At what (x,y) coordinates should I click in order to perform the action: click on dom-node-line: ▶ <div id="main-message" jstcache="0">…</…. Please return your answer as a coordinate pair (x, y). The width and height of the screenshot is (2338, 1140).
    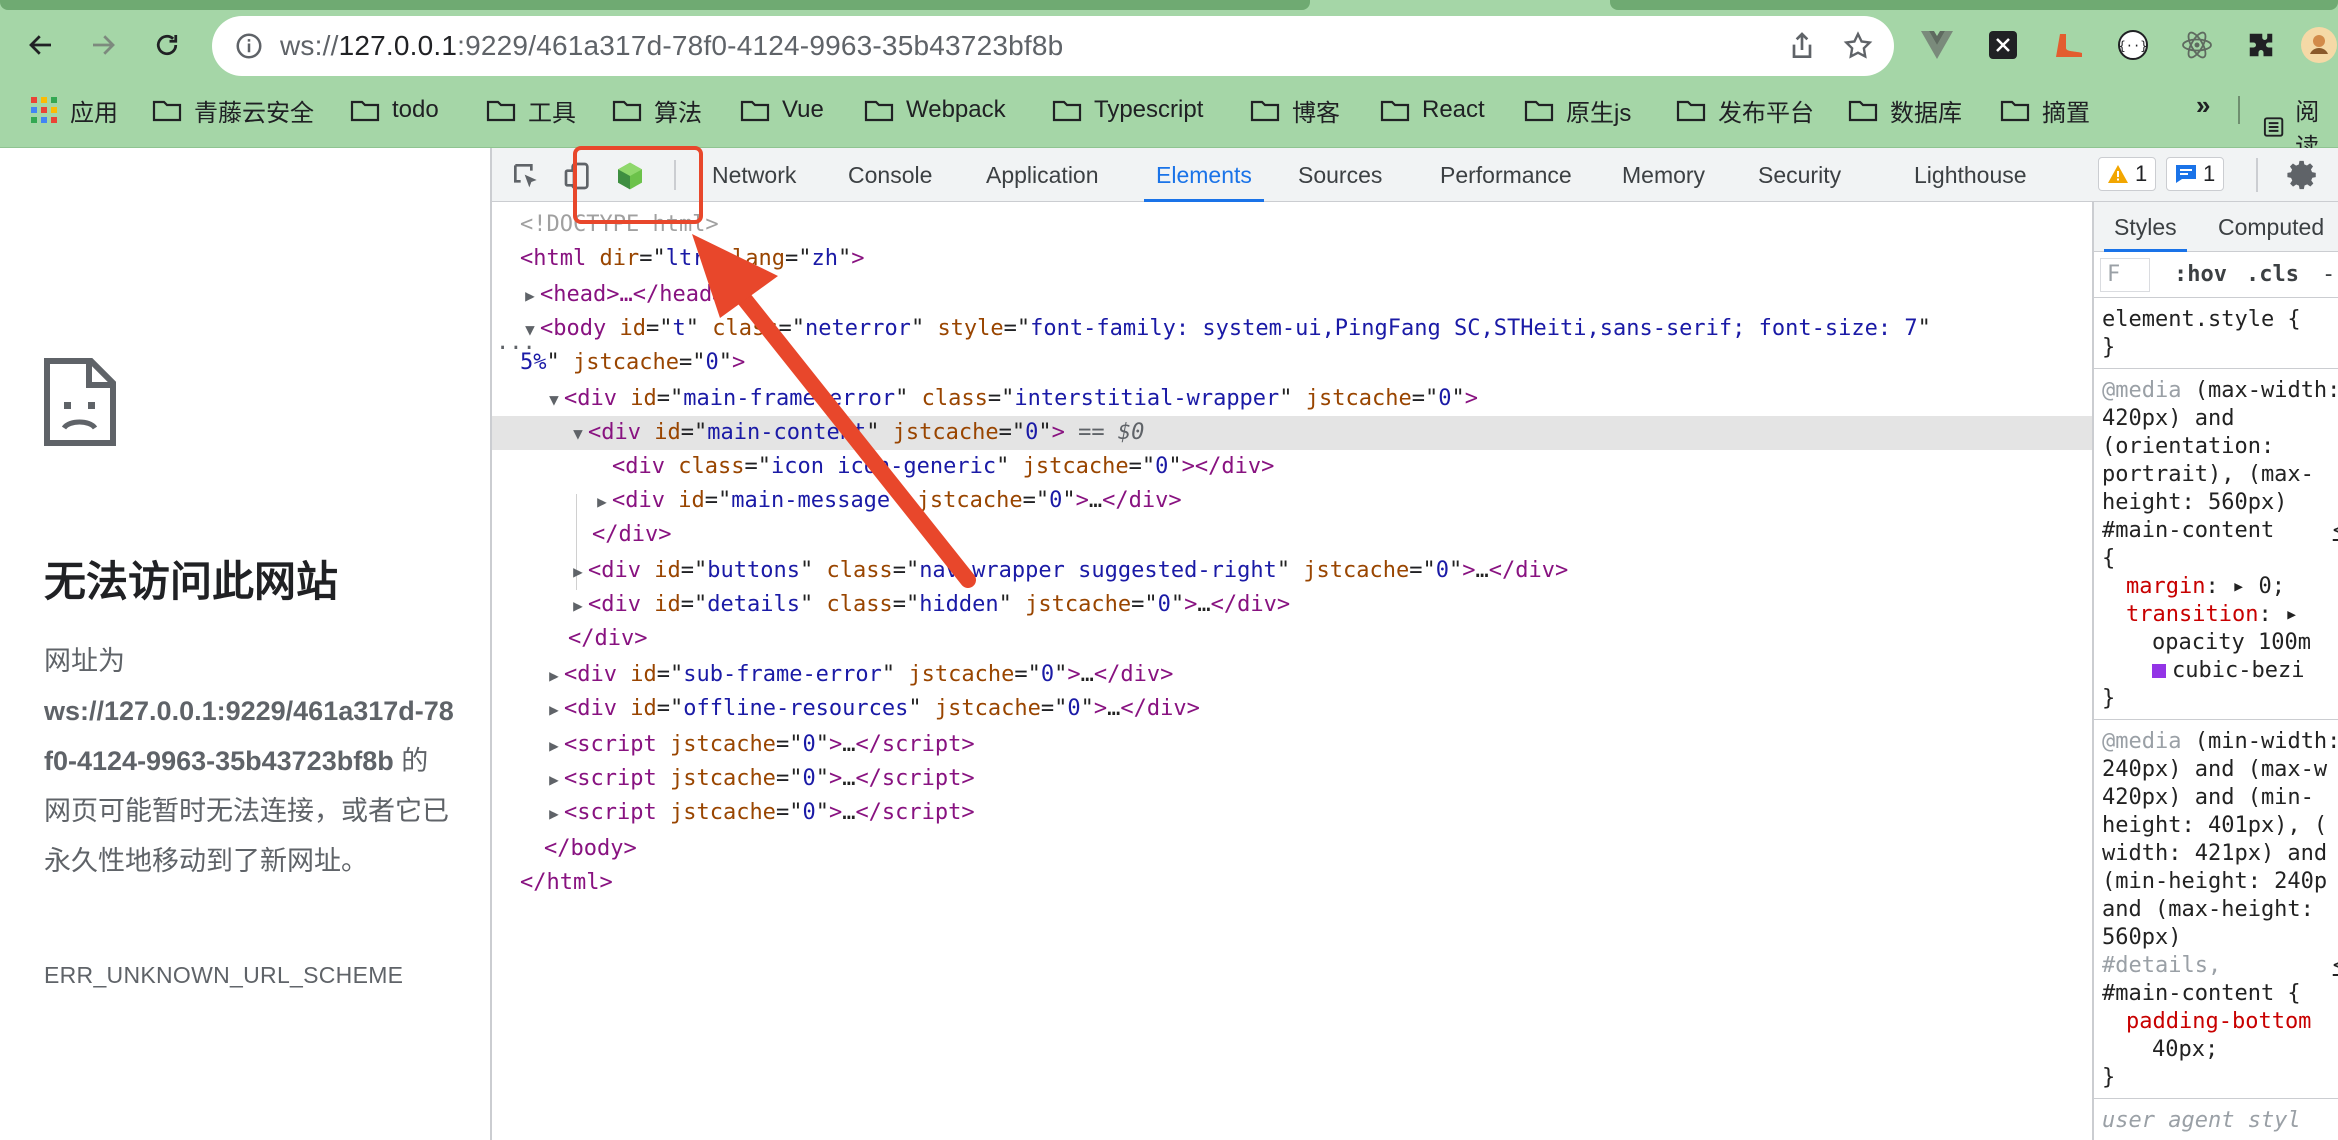
    Looking at the image, I should click on (1292, 501).